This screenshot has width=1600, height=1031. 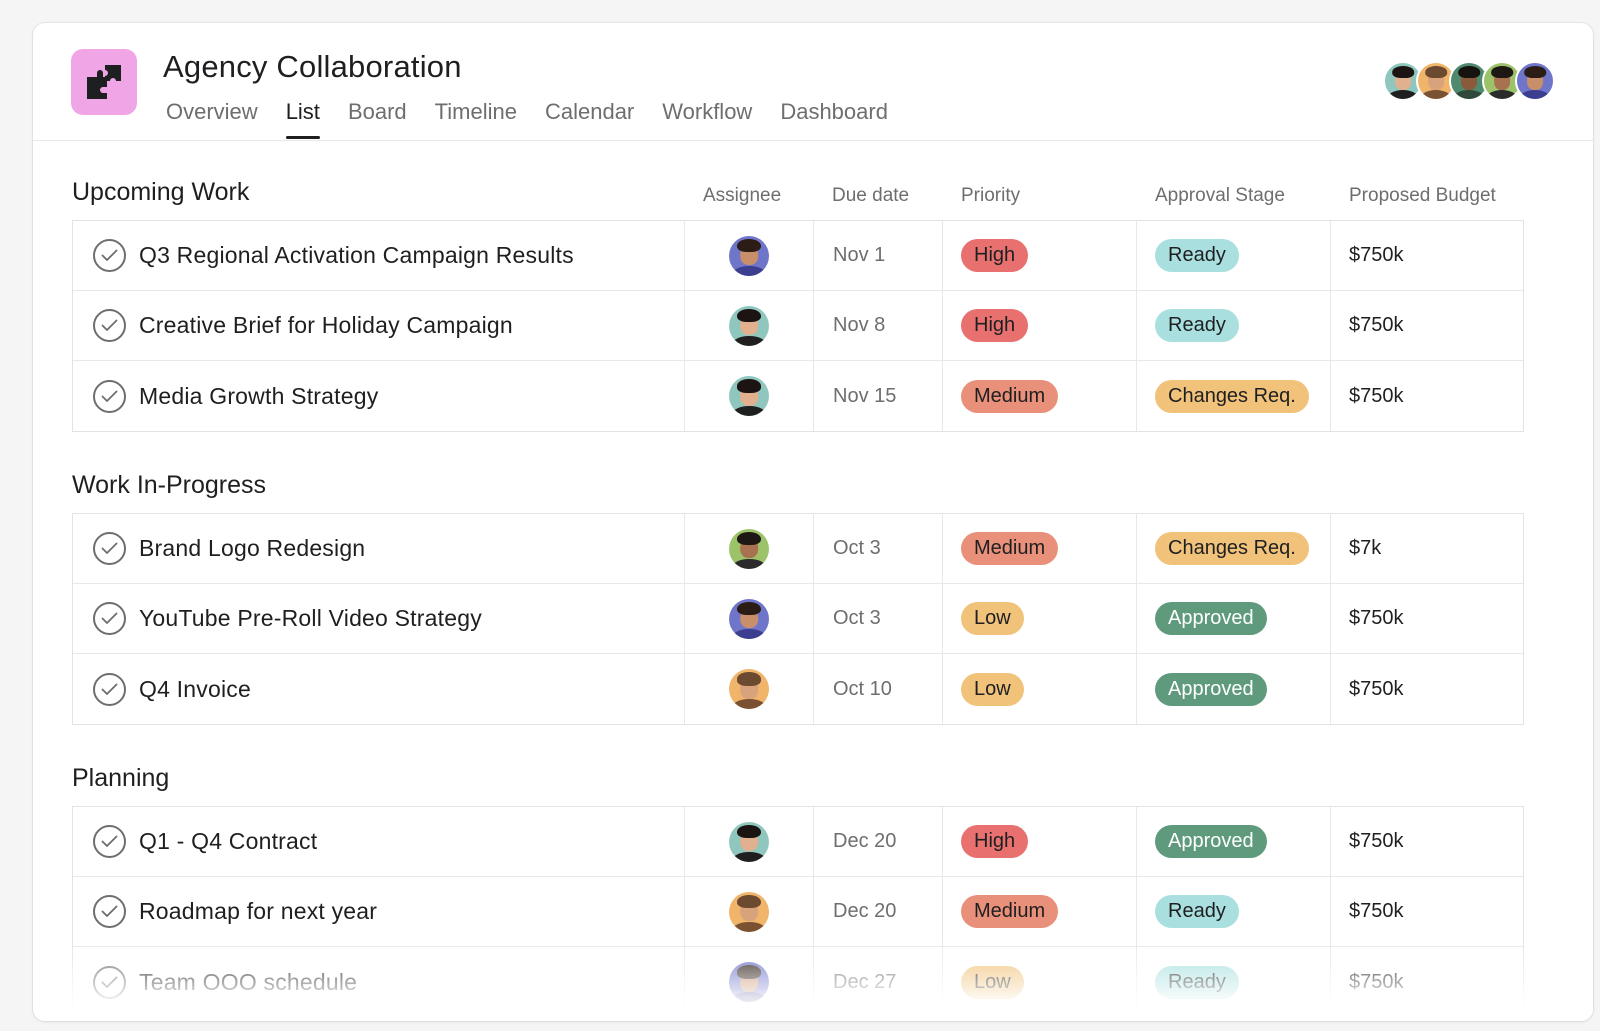 What do you see at coordinates (878, 982) in the screenshot?
I see `due-date: Dec 27` at bounding box center [878, 982].